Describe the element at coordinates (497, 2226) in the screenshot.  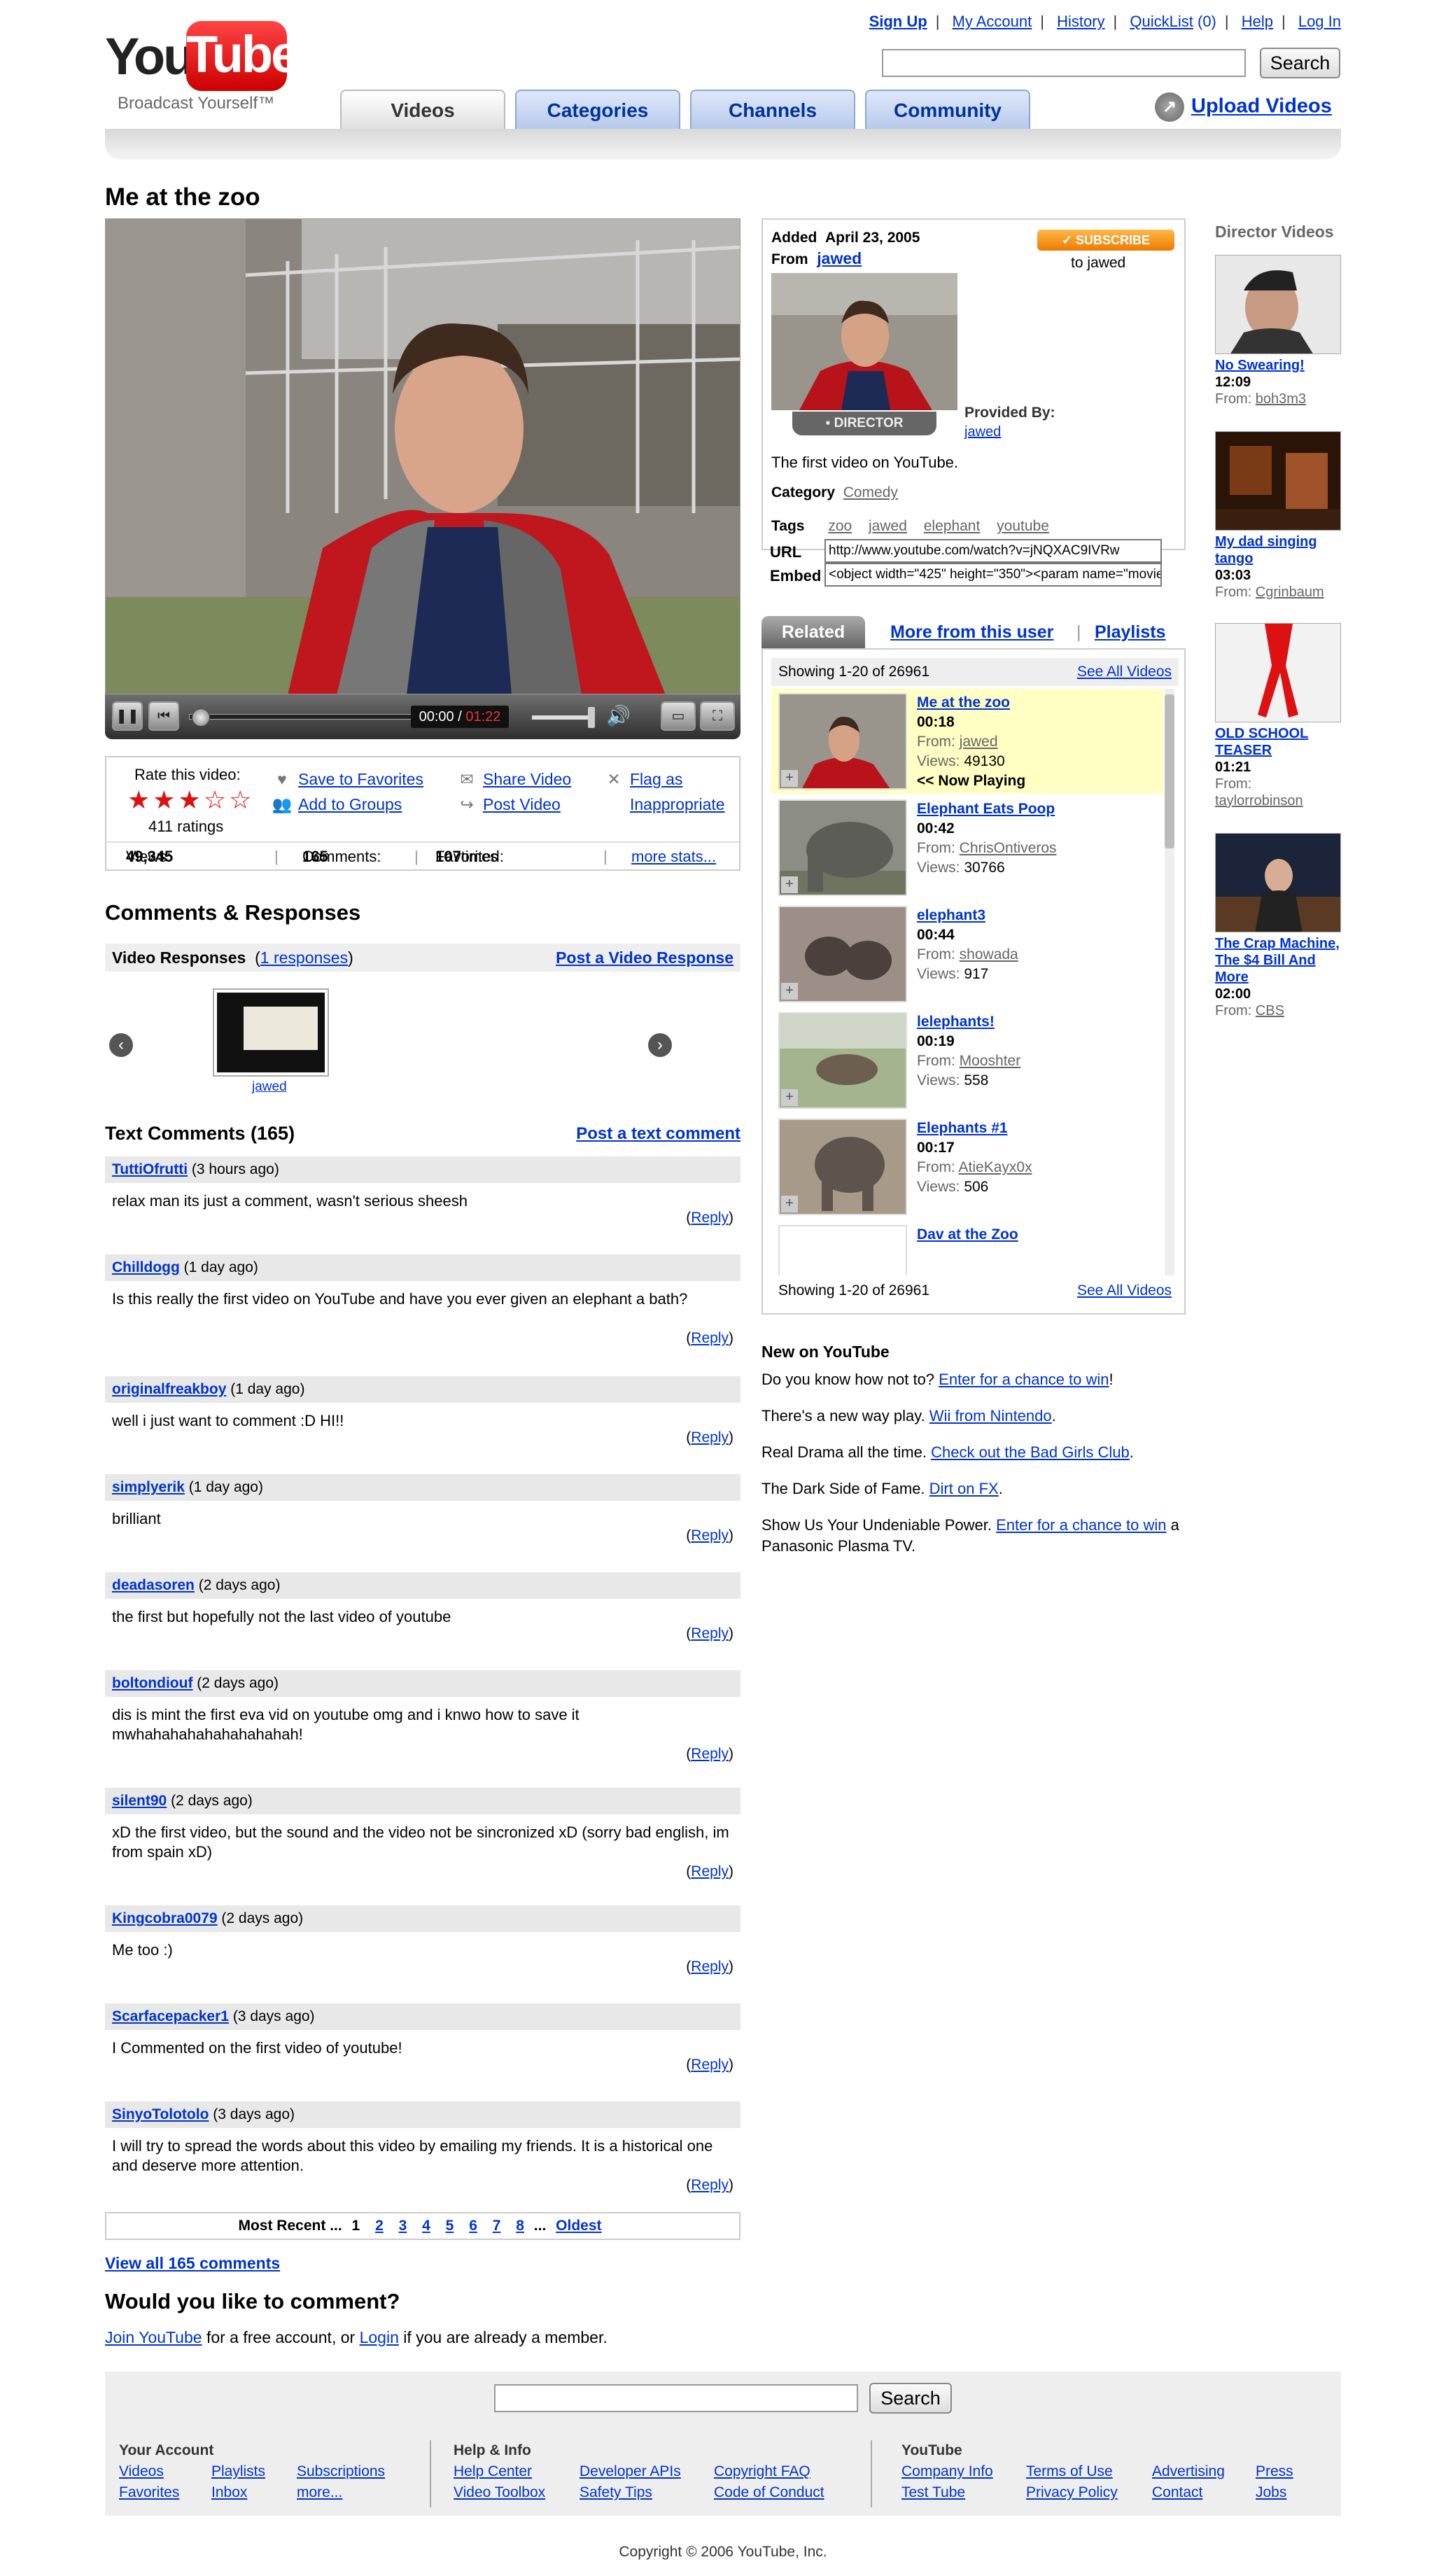
I see `pager-page: 7` at that location.